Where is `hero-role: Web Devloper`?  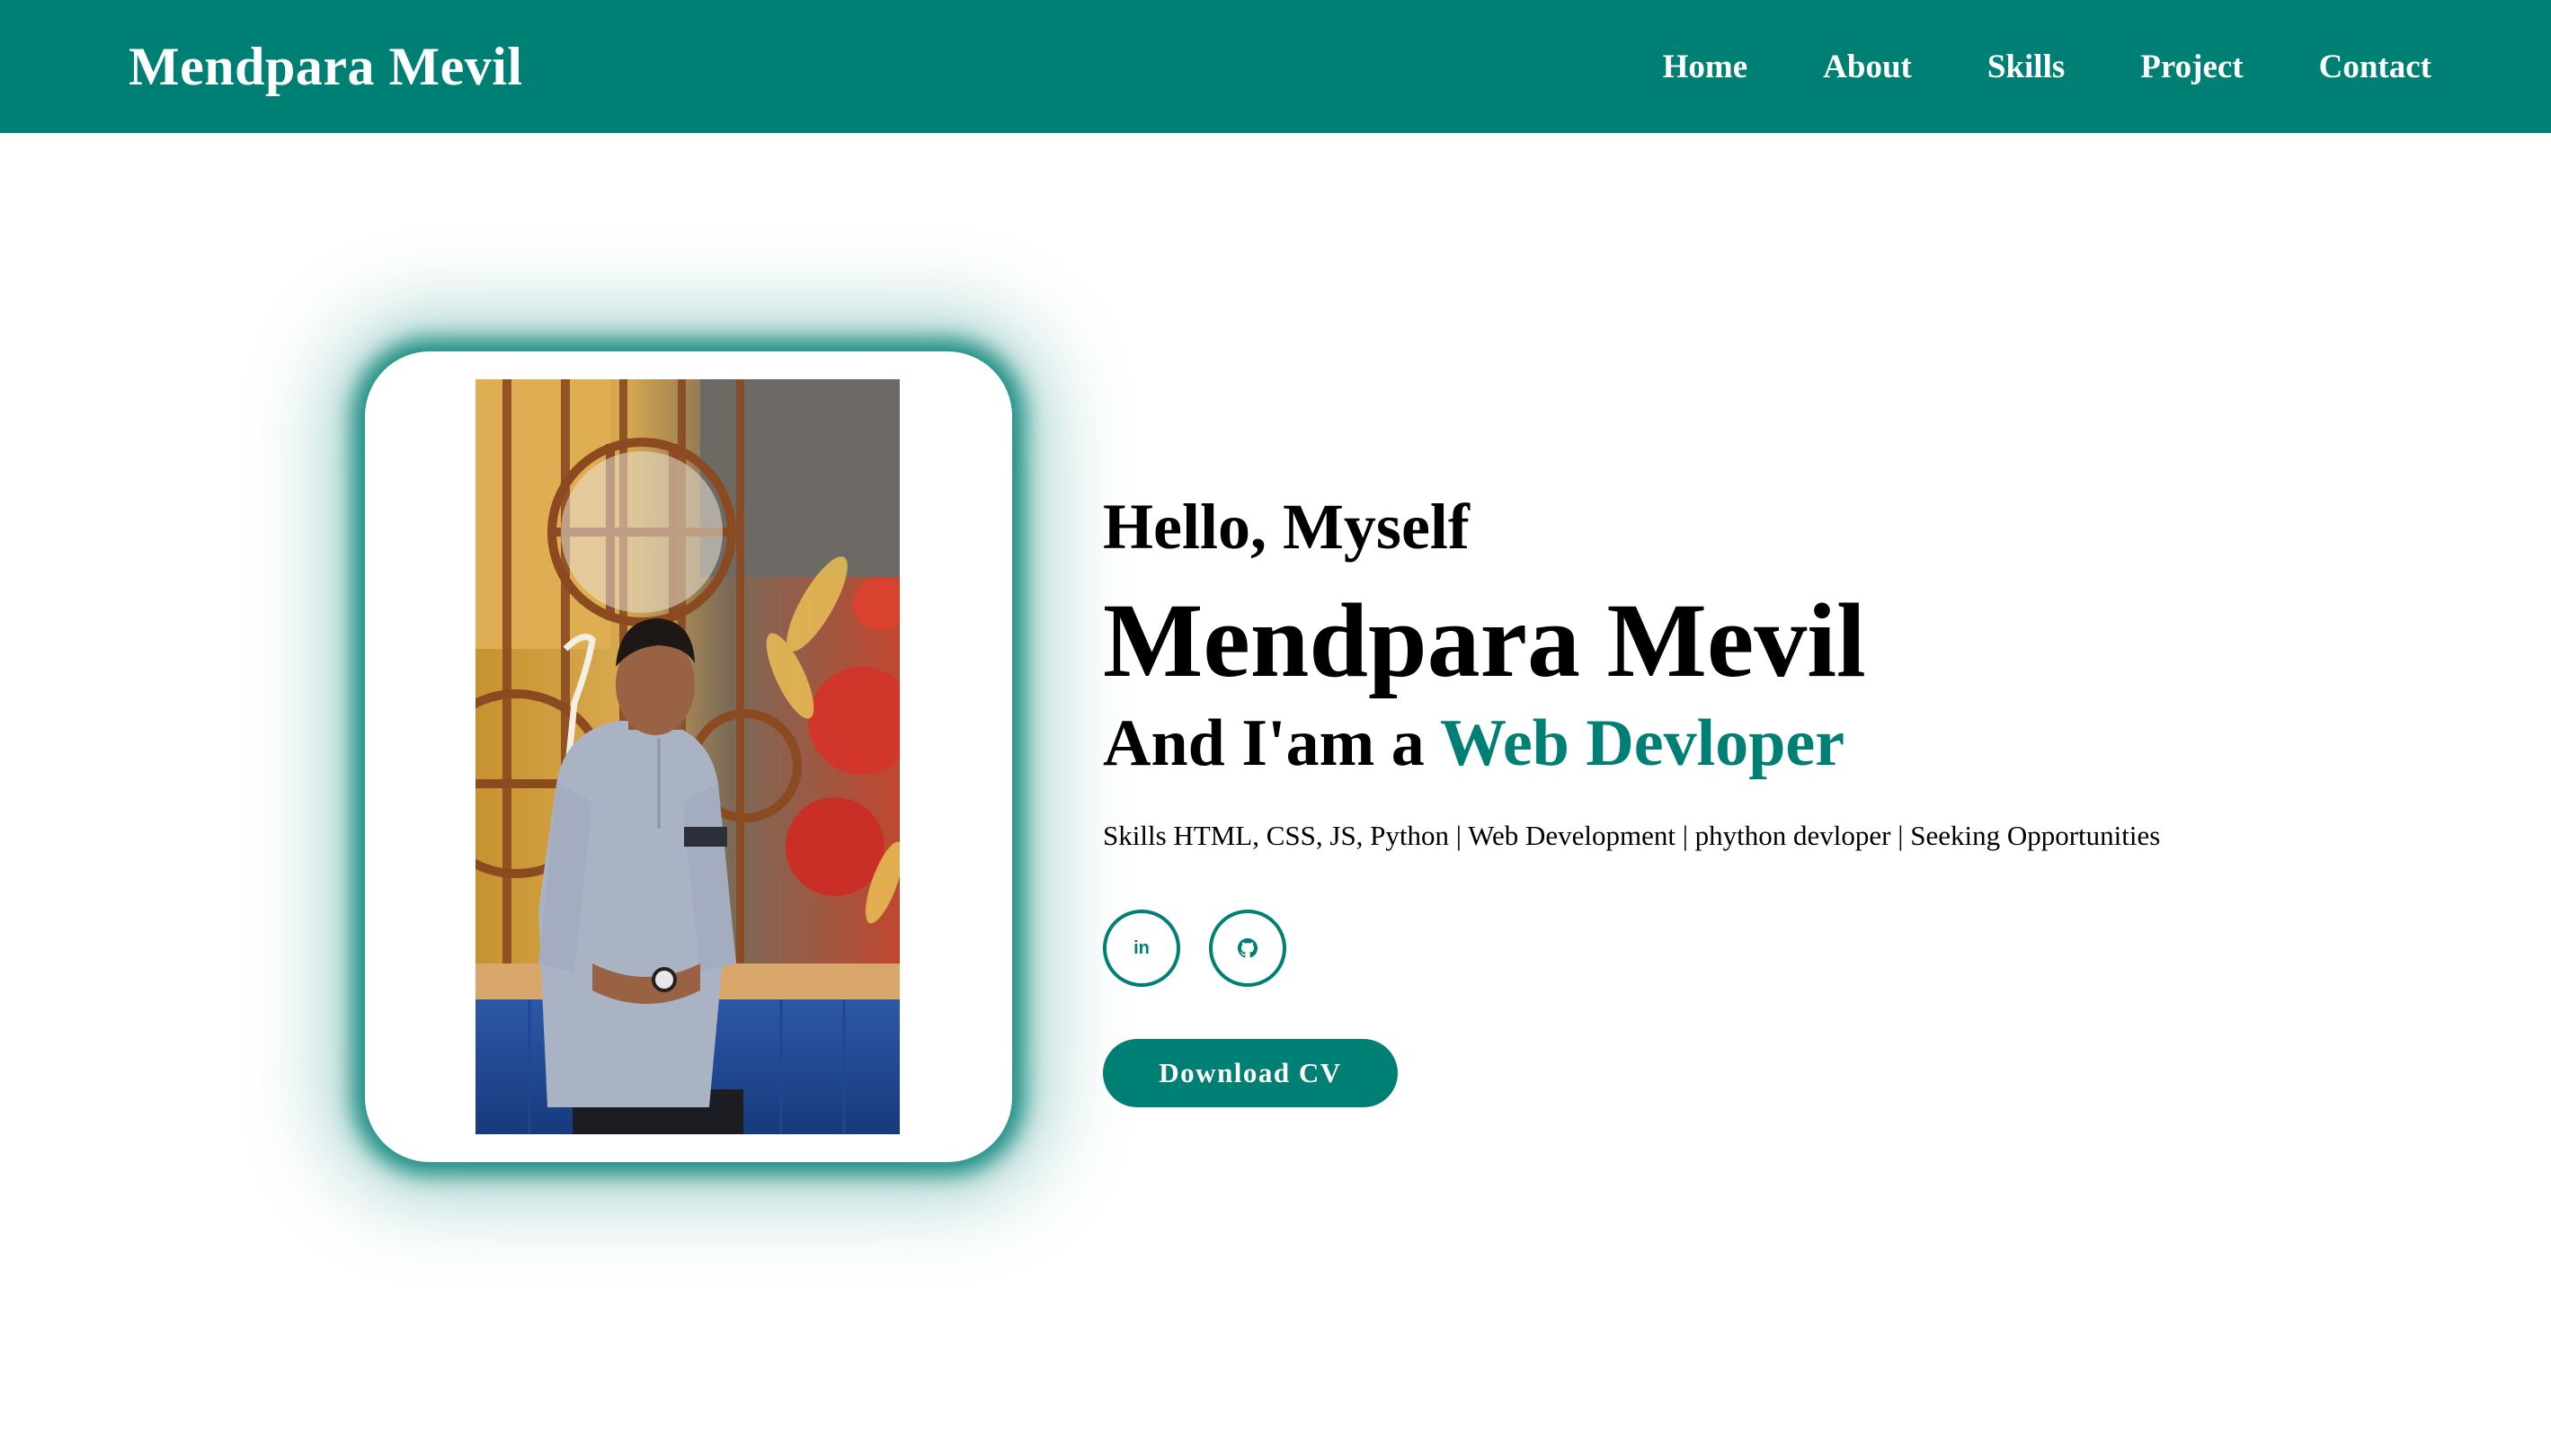 hero-role: Web Devloper is located at coordinates (1642, 743).